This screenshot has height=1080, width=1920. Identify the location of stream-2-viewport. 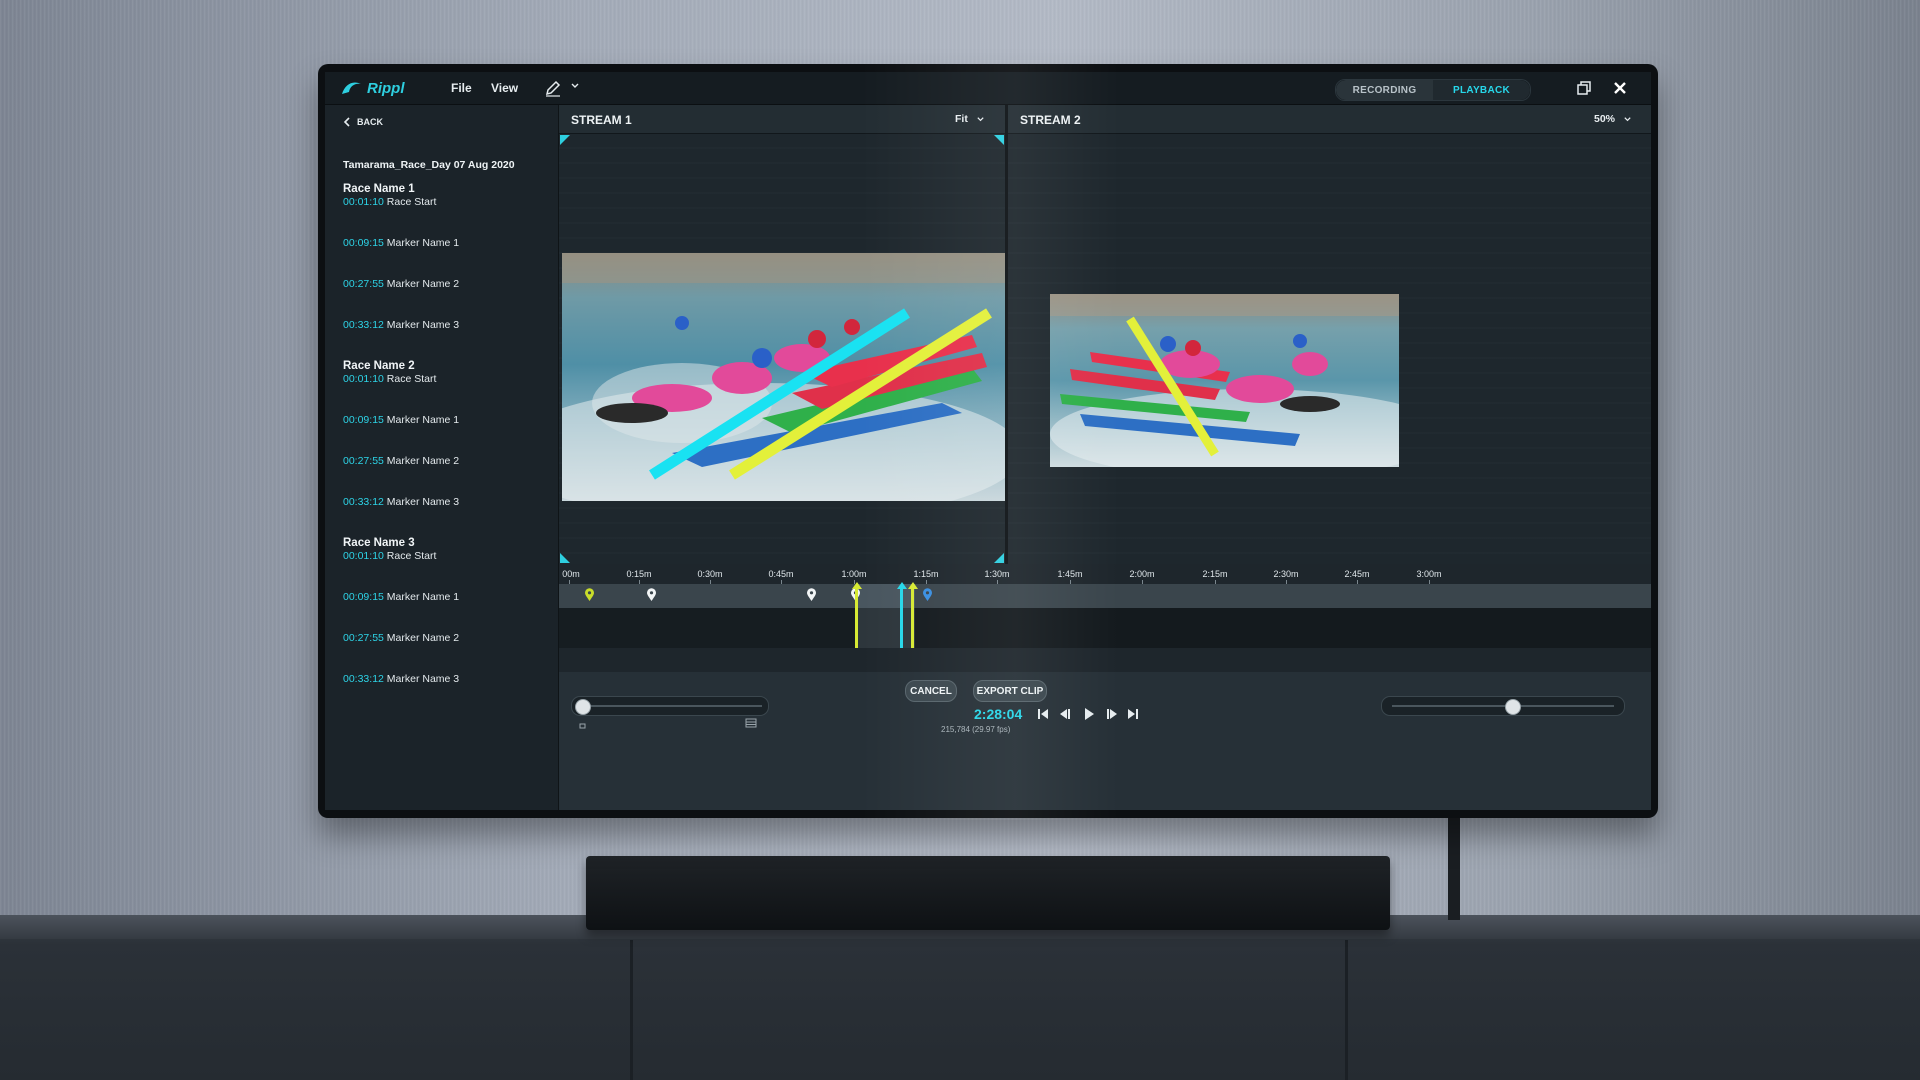
(1329, 349).